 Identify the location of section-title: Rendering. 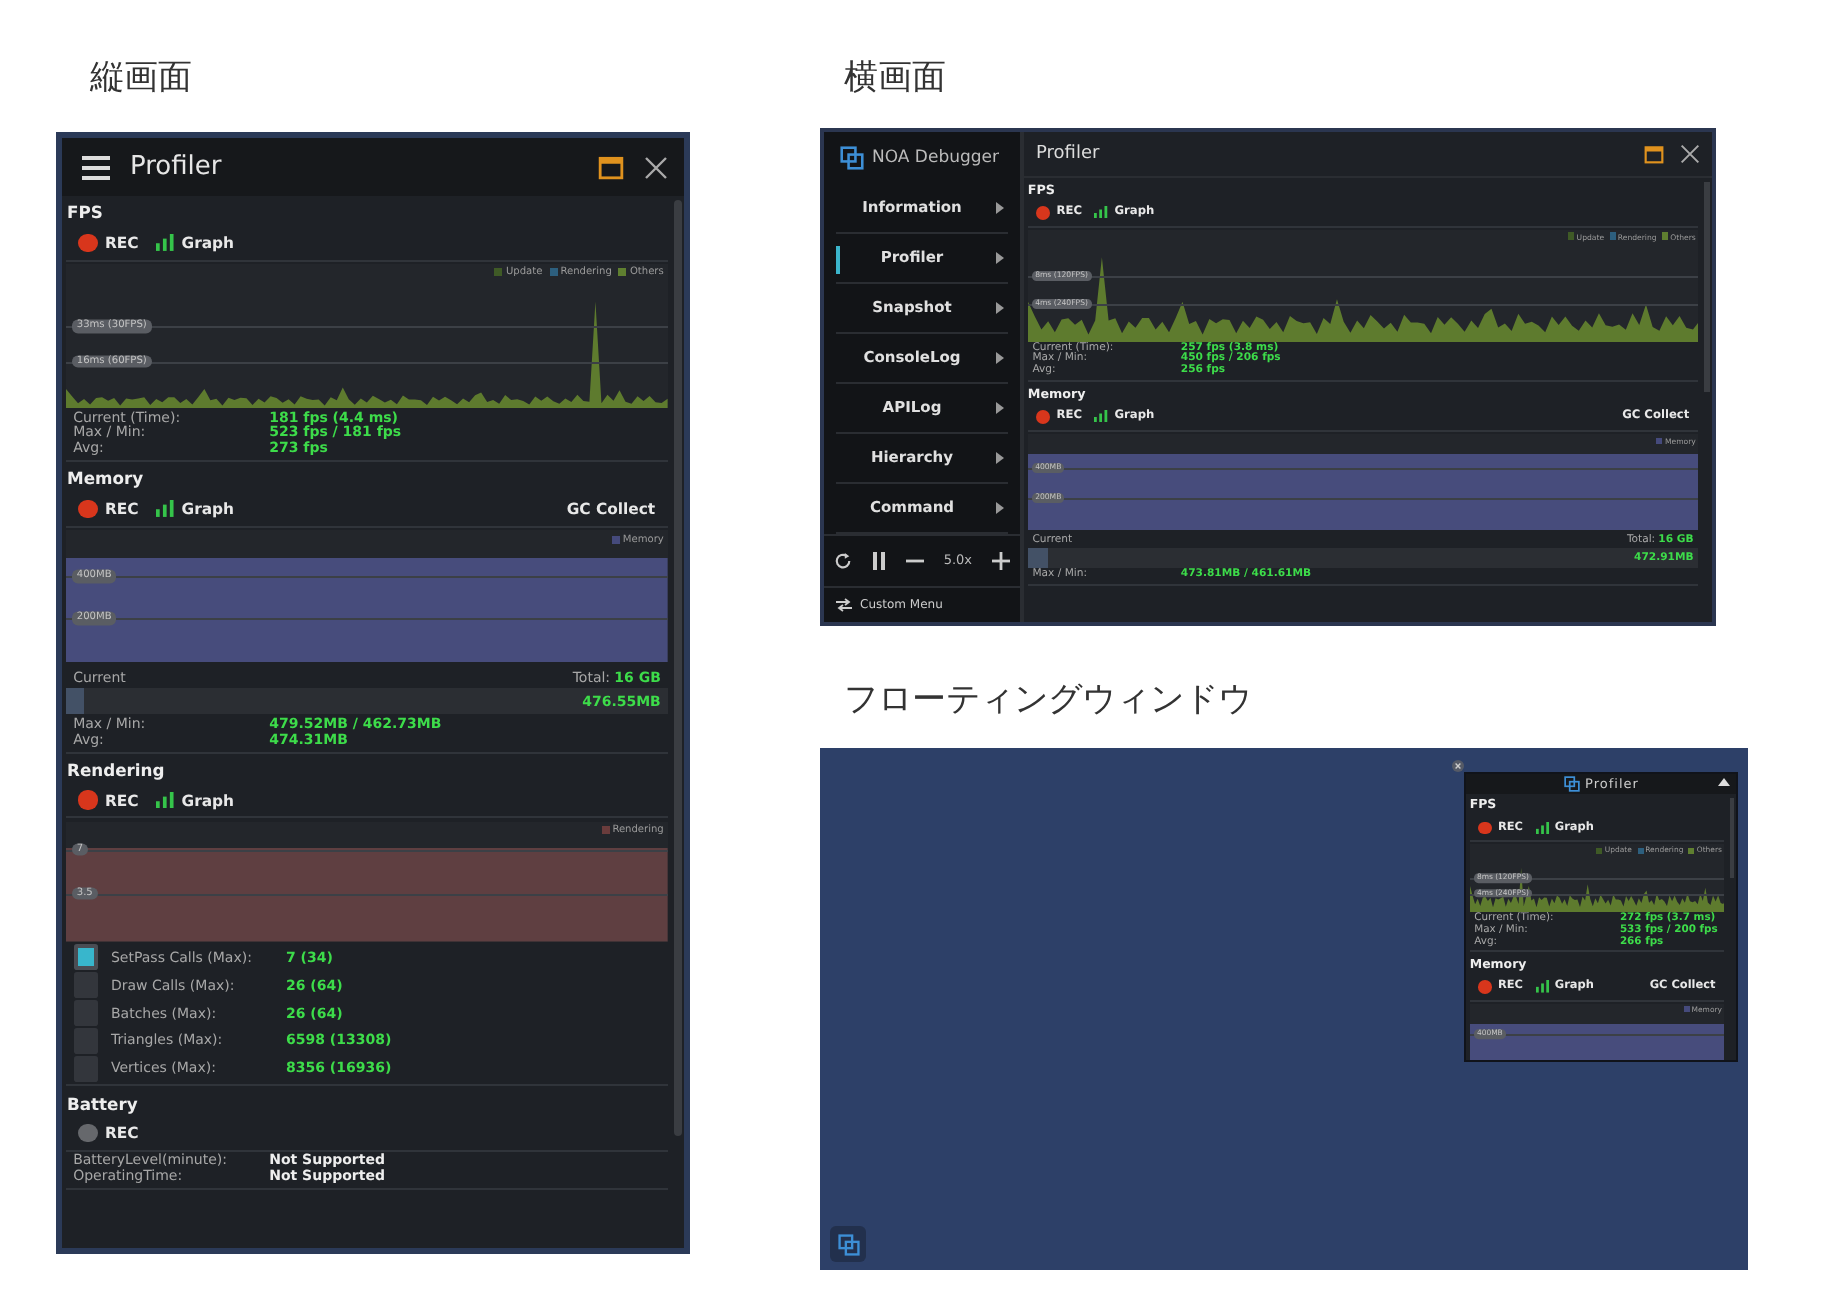
(116, 770).